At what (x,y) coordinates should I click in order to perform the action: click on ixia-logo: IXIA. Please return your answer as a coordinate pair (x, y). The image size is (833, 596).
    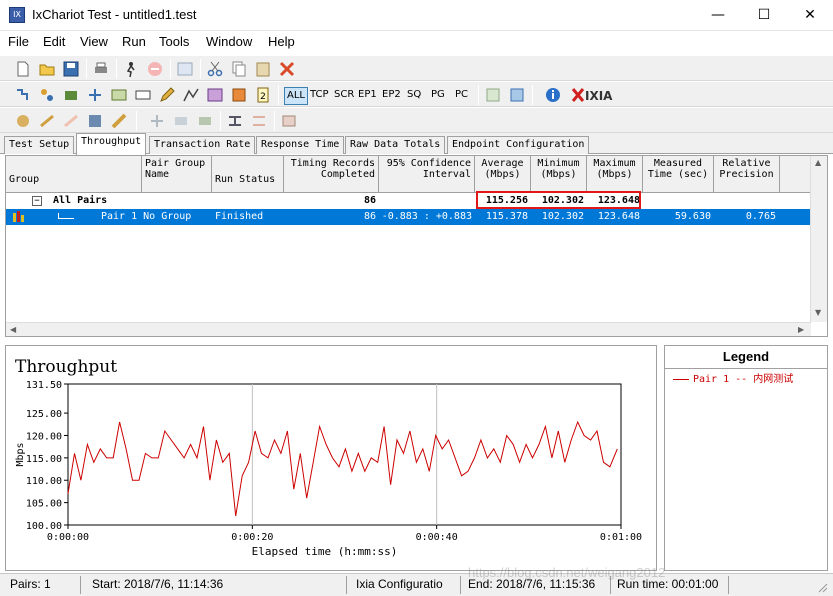
    Looking at the image, I should click on (592, 95).